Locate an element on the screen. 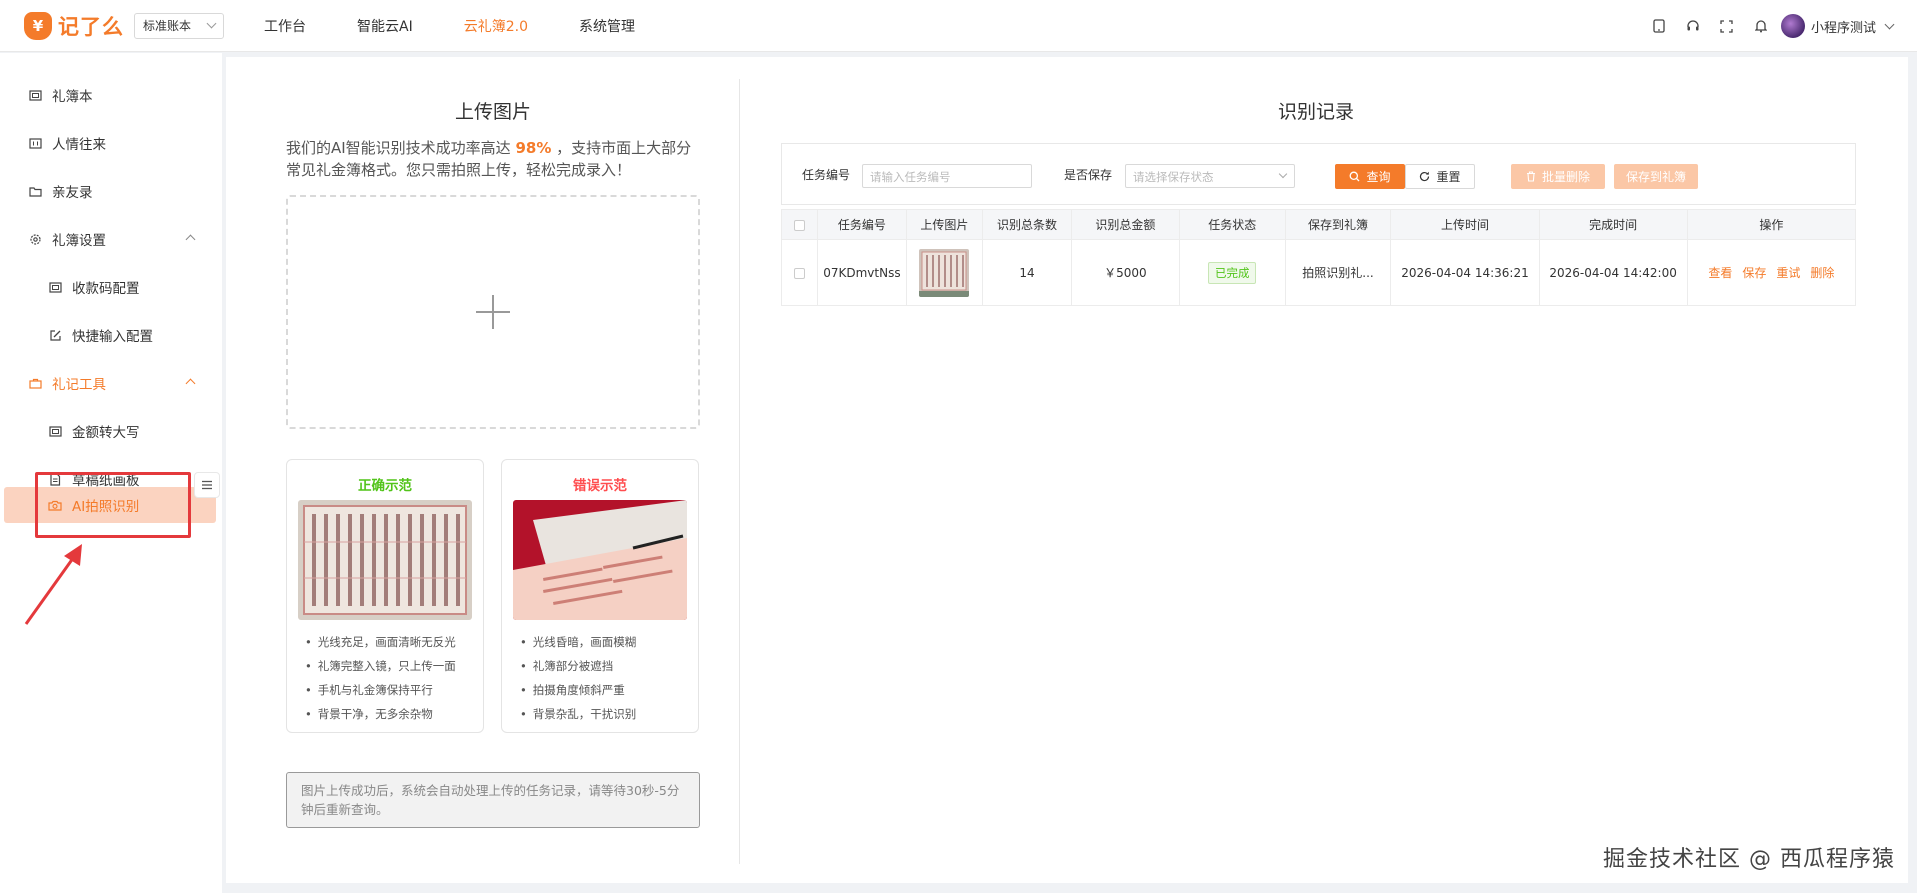  sidebar-item-label: 草稿纸画板 is located at coordinates (106, 481).